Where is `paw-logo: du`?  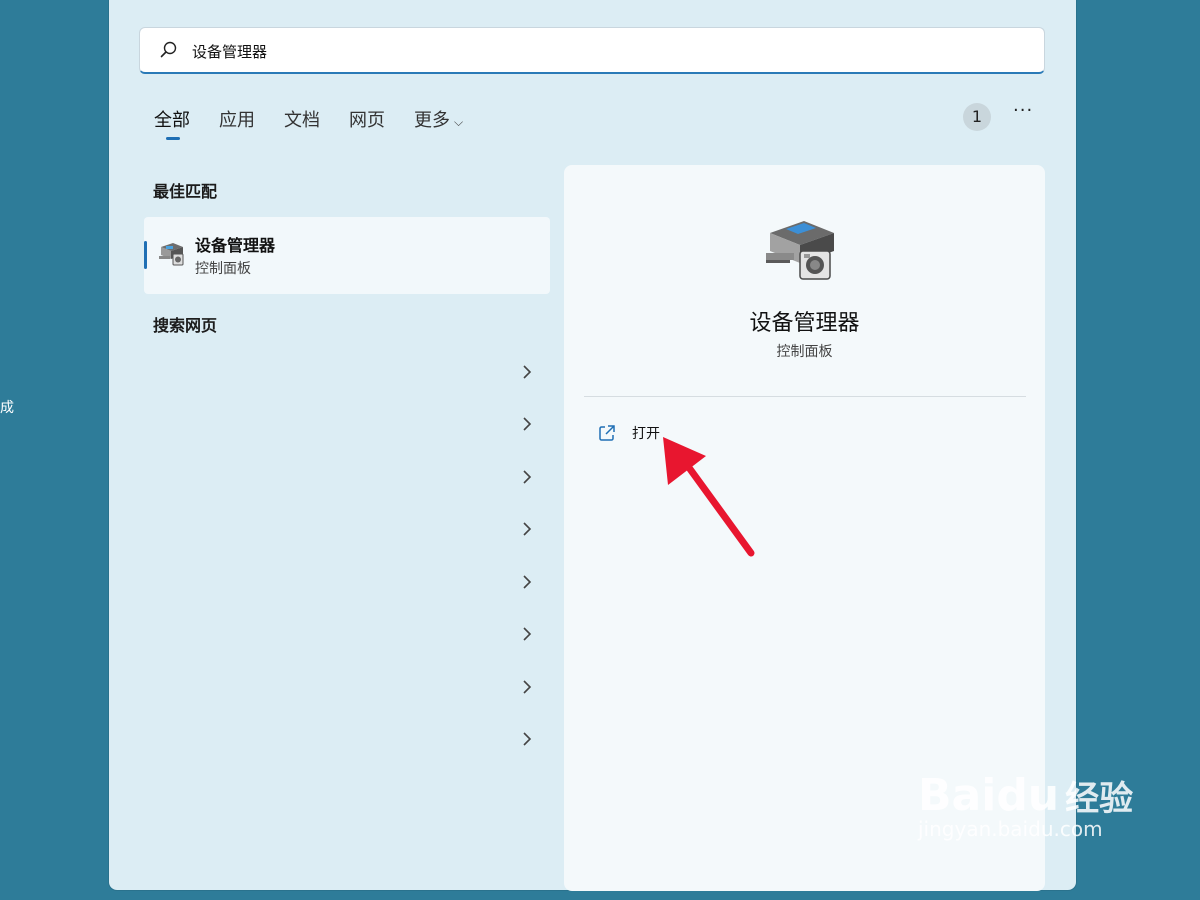
paw-logo: du is located at coordinates (1028, 795).